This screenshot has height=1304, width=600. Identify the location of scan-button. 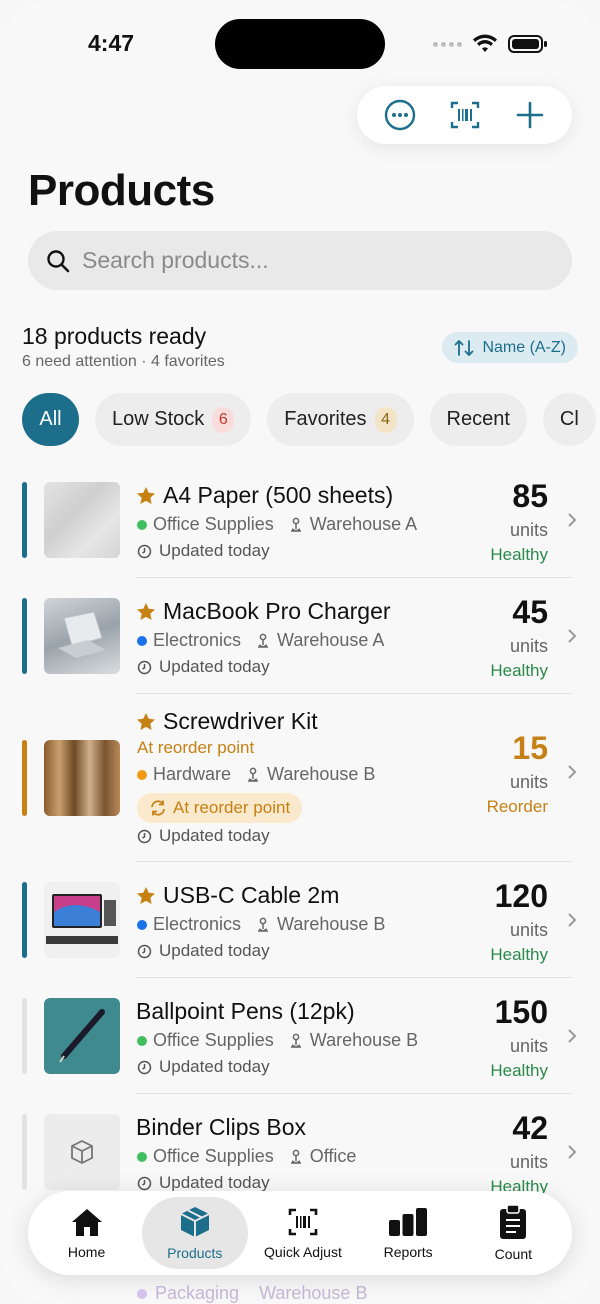
(465, 115).